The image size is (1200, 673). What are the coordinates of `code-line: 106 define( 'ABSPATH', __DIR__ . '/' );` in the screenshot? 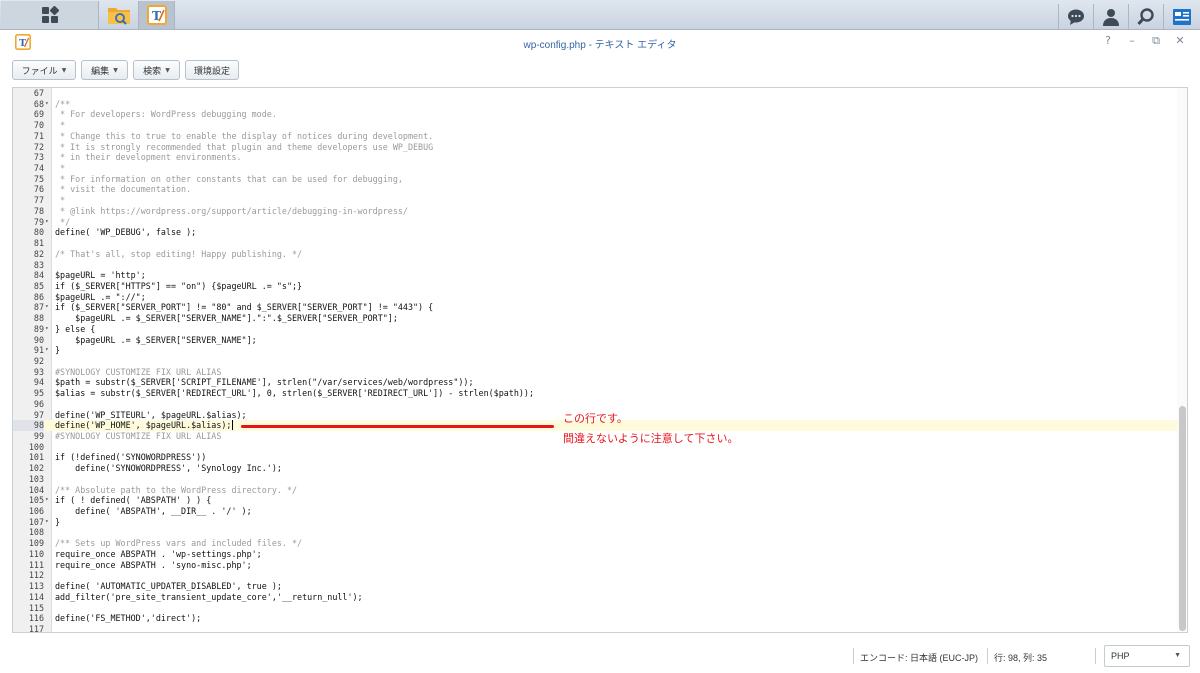 It's located at (596, 511).